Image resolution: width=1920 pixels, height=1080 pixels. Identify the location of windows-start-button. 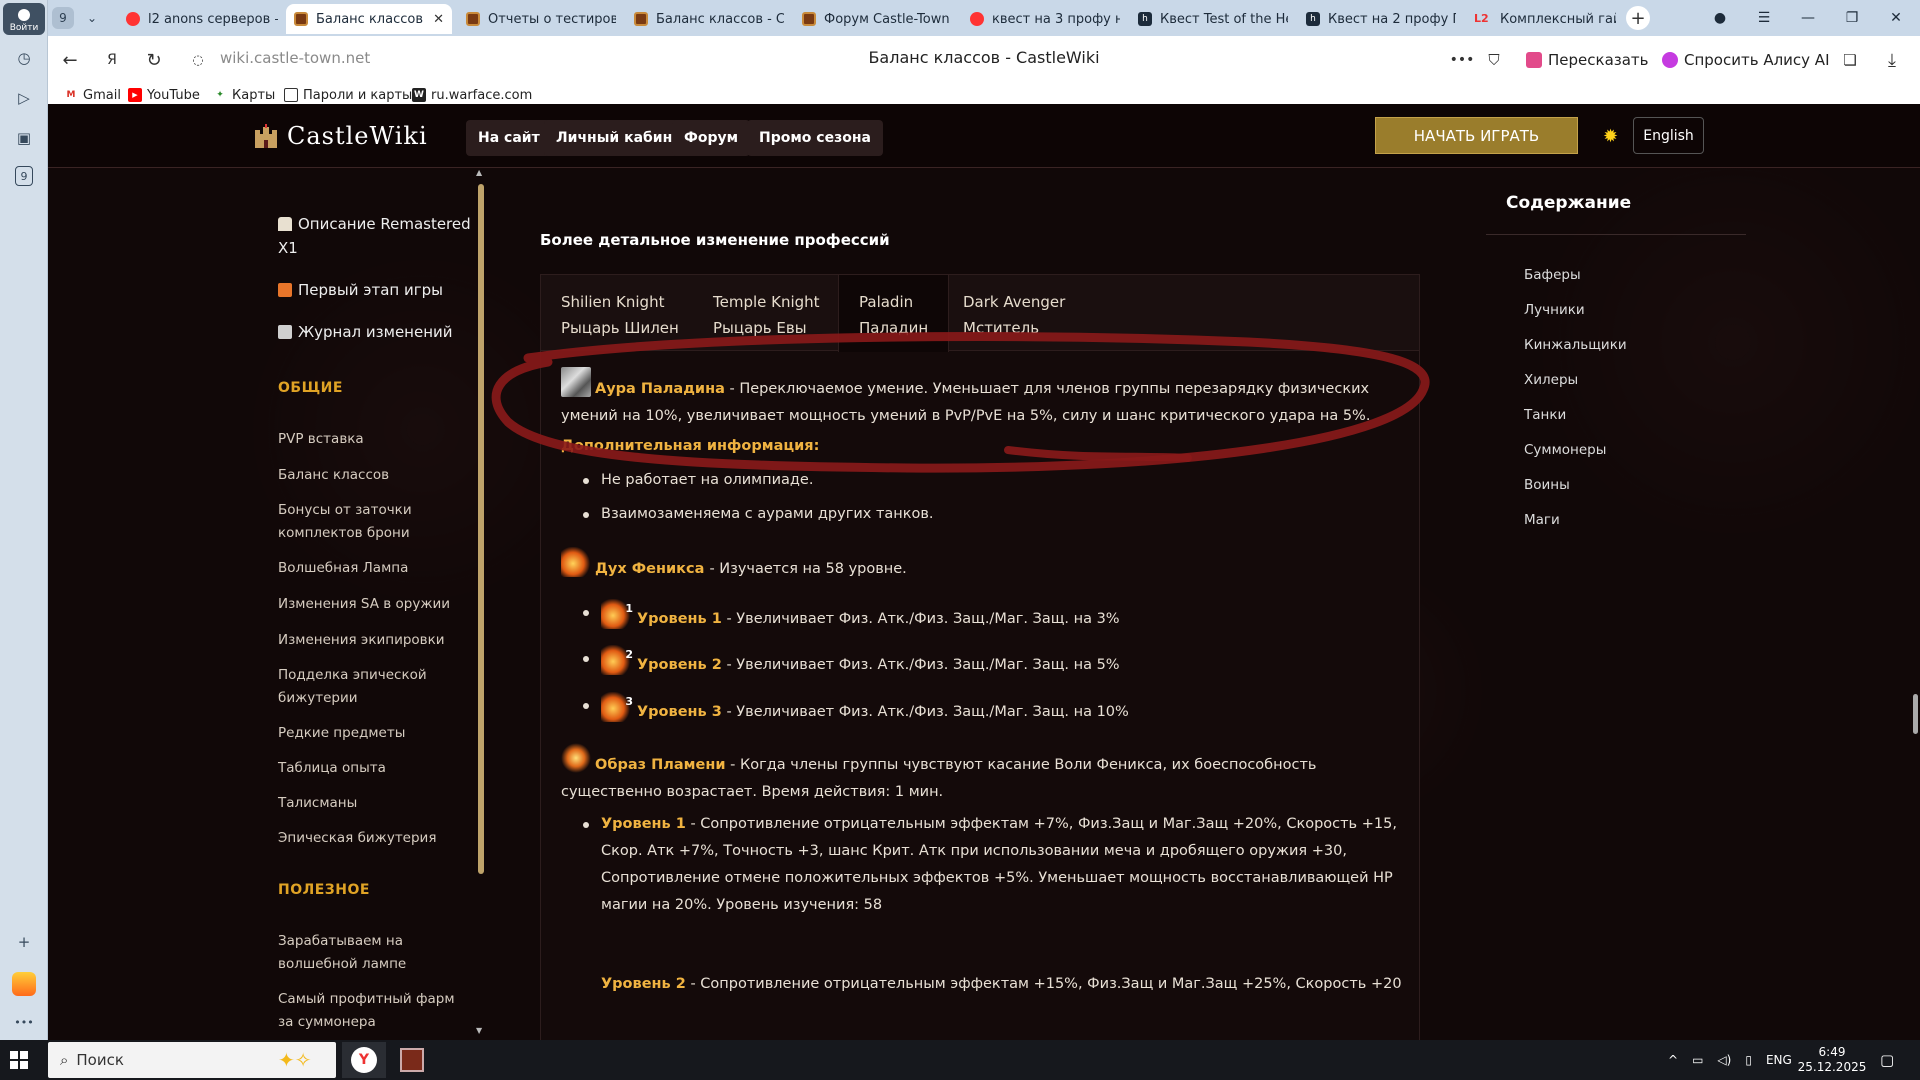
(19, 1060).